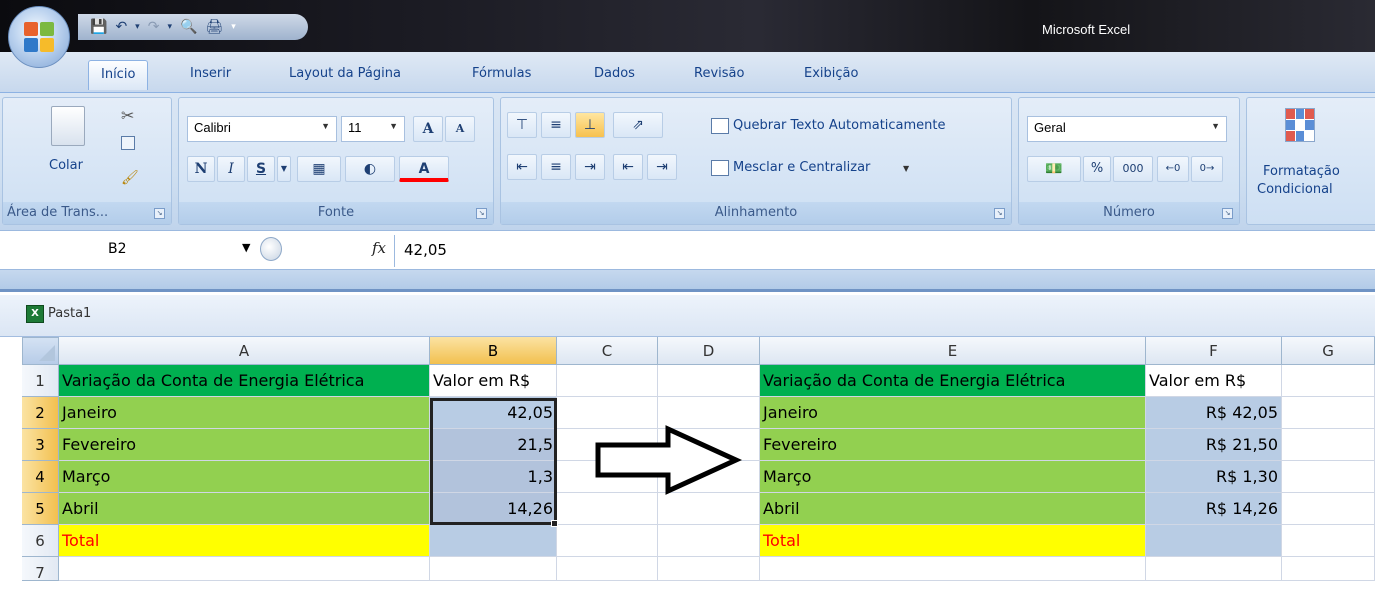  I want to click on align-left-icon: ⇤, so click(522, 167).